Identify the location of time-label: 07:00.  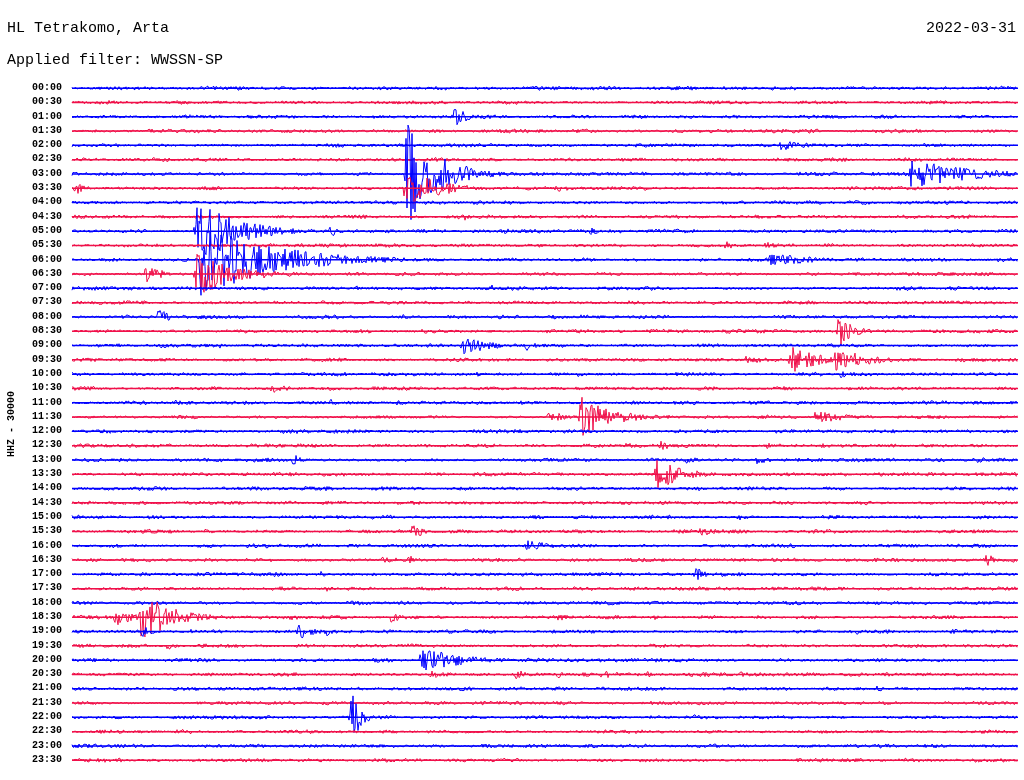
(46, 288).